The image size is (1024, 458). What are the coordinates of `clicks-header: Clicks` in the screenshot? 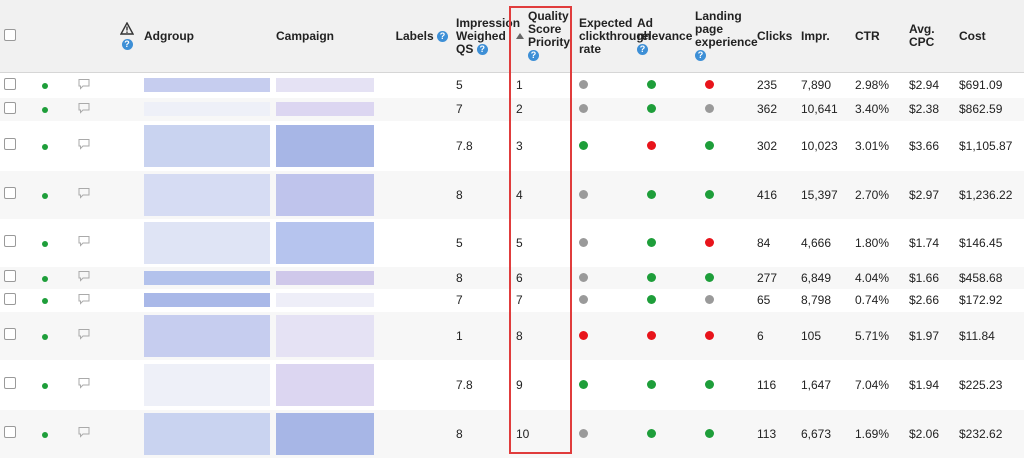 It's located at (775, 36).